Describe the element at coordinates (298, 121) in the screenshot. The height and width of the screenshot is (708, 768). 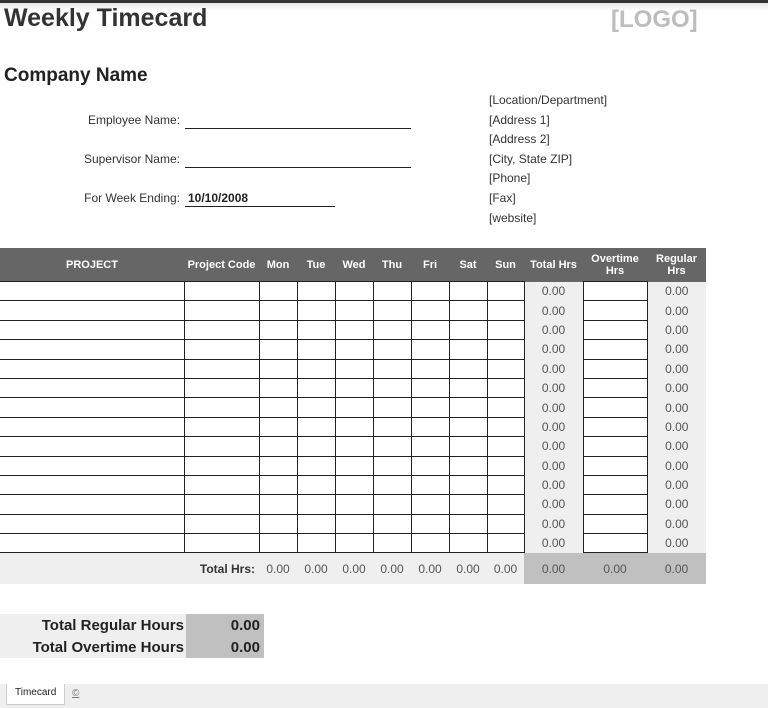
I see `employee-name-field` at that location.